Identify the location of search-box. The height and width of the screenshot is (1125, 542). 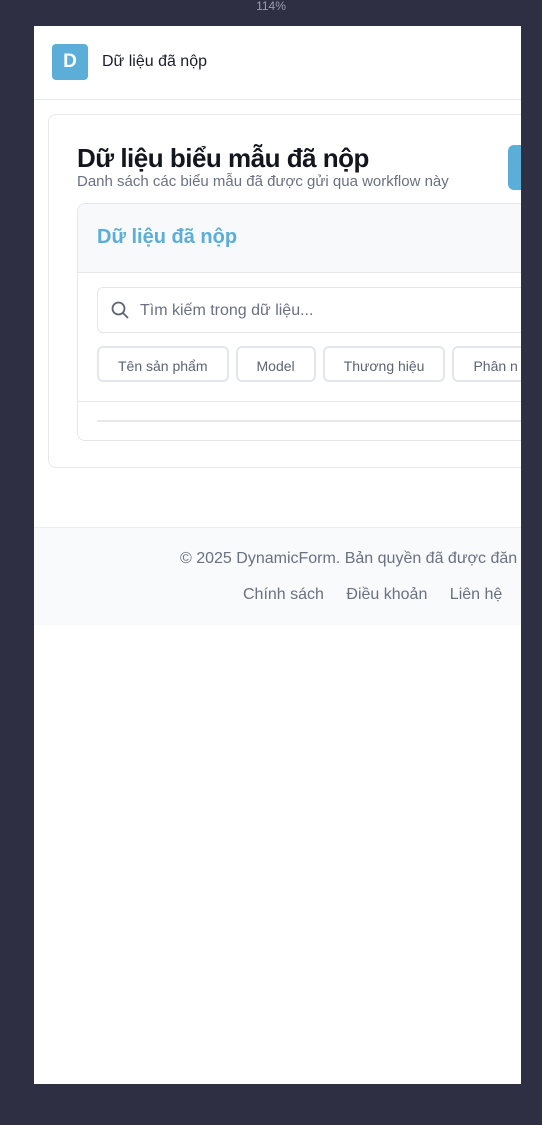
(309, 310).